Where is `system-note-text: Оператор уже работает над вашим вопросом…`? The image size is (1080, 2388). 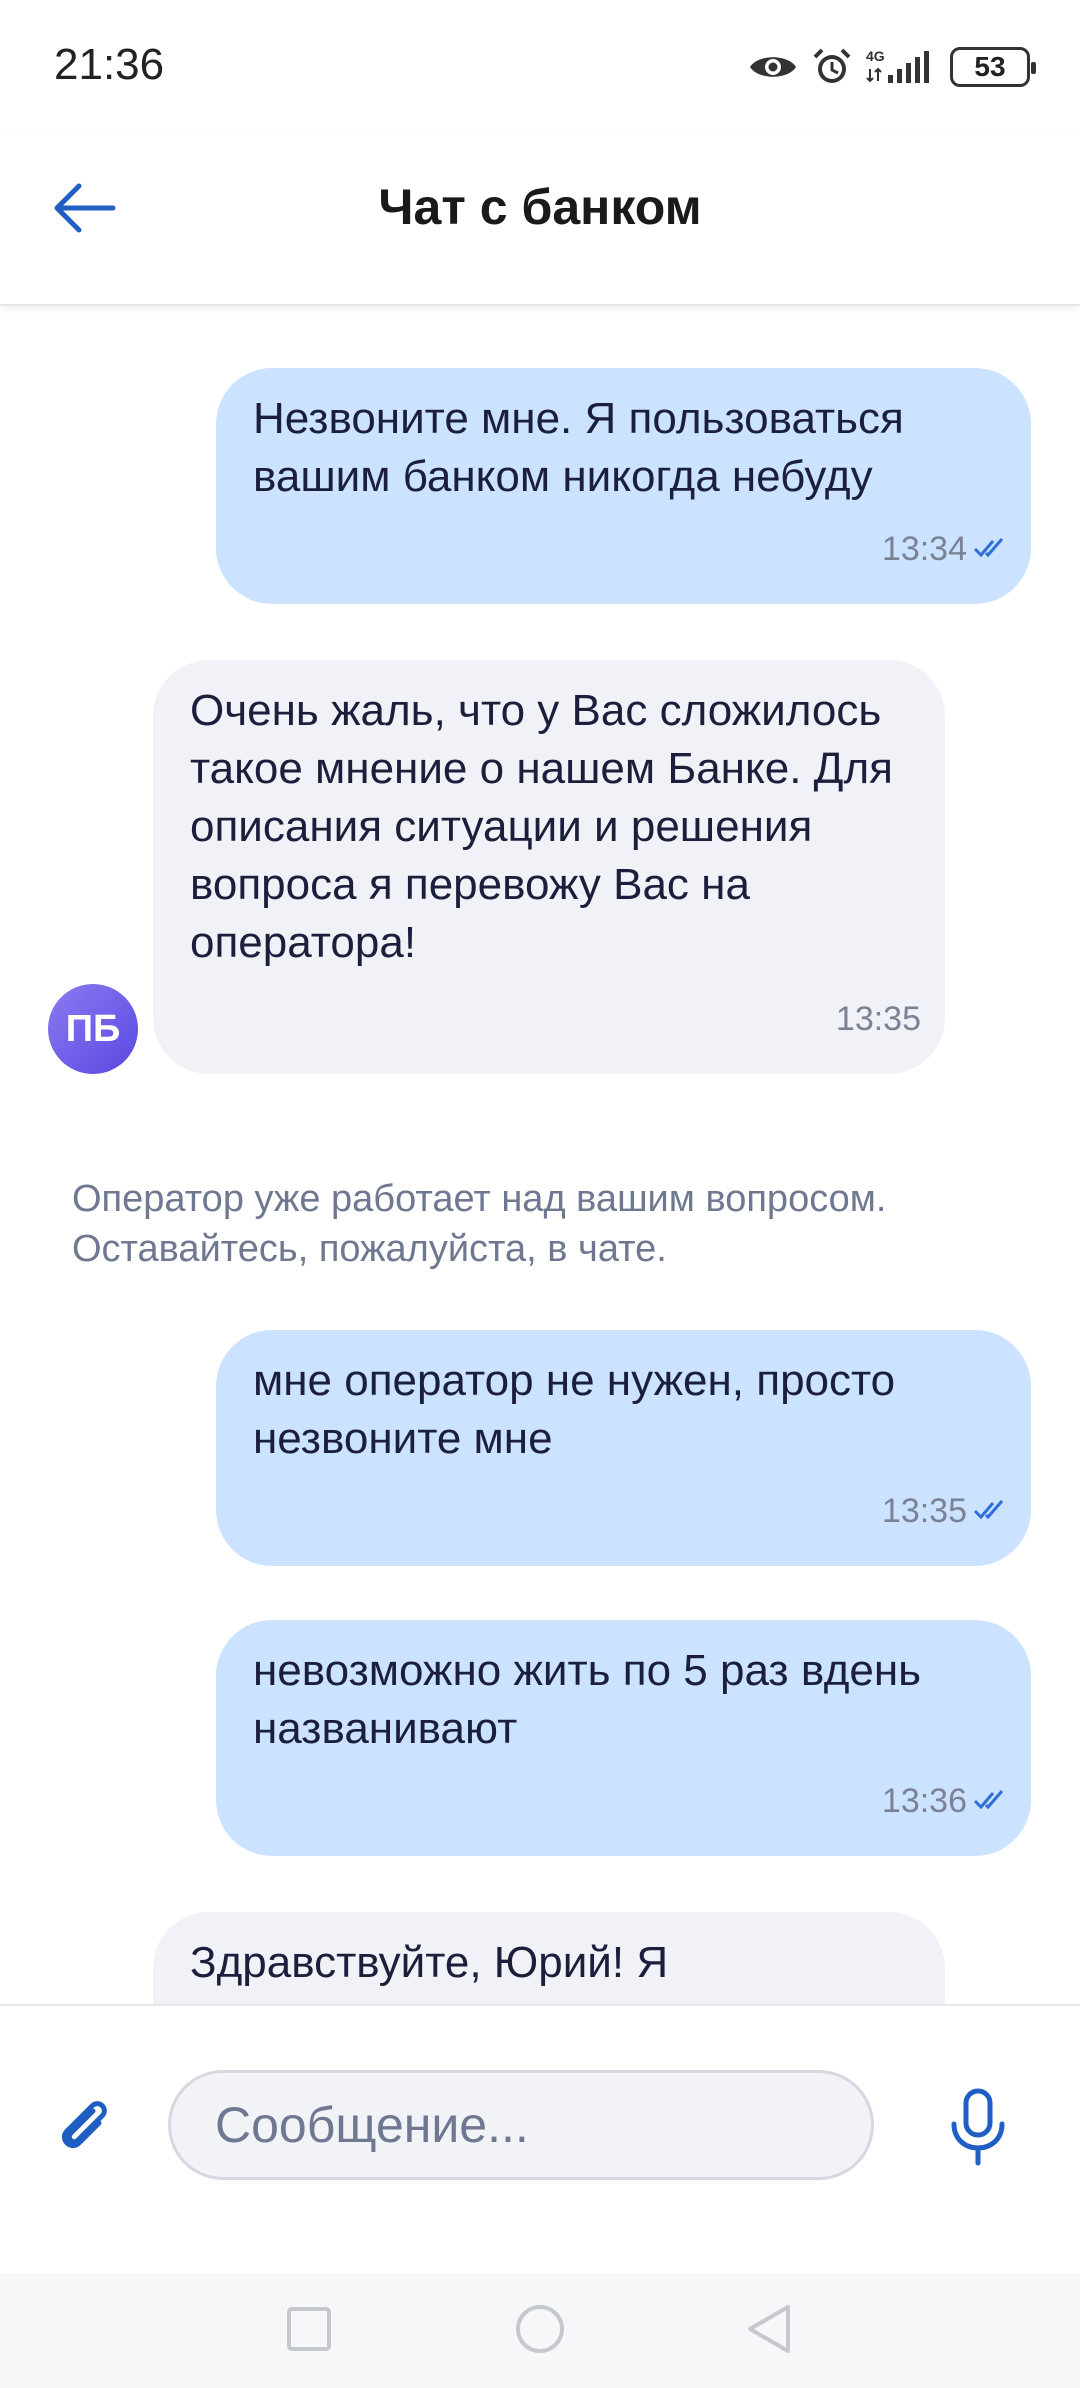
system-note-text: Оператор уже работает над вашим вопросом… is located at coordinates (479, 1224).